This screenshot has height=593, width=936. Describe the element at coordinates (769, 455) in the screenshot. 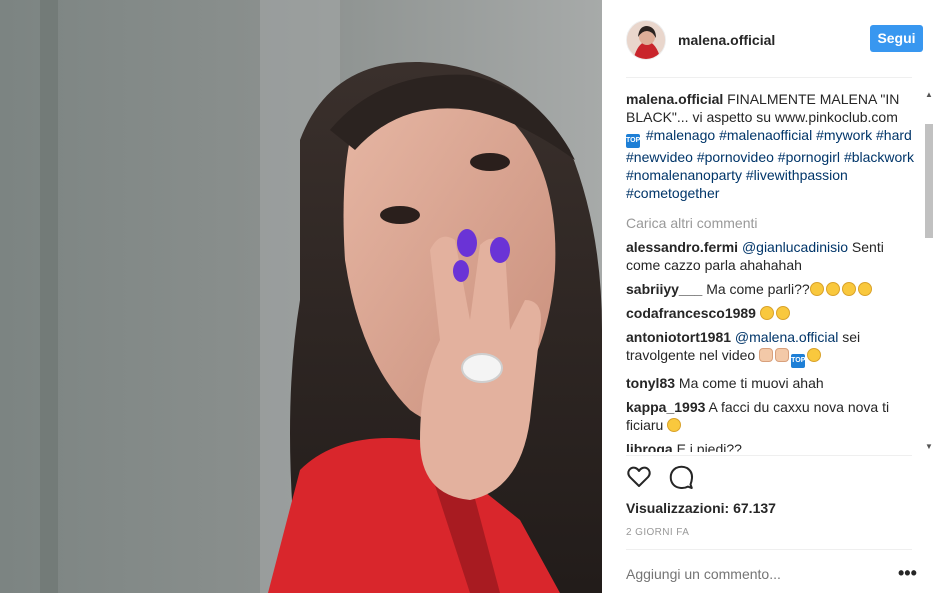

I see `actions-divider` at that location.